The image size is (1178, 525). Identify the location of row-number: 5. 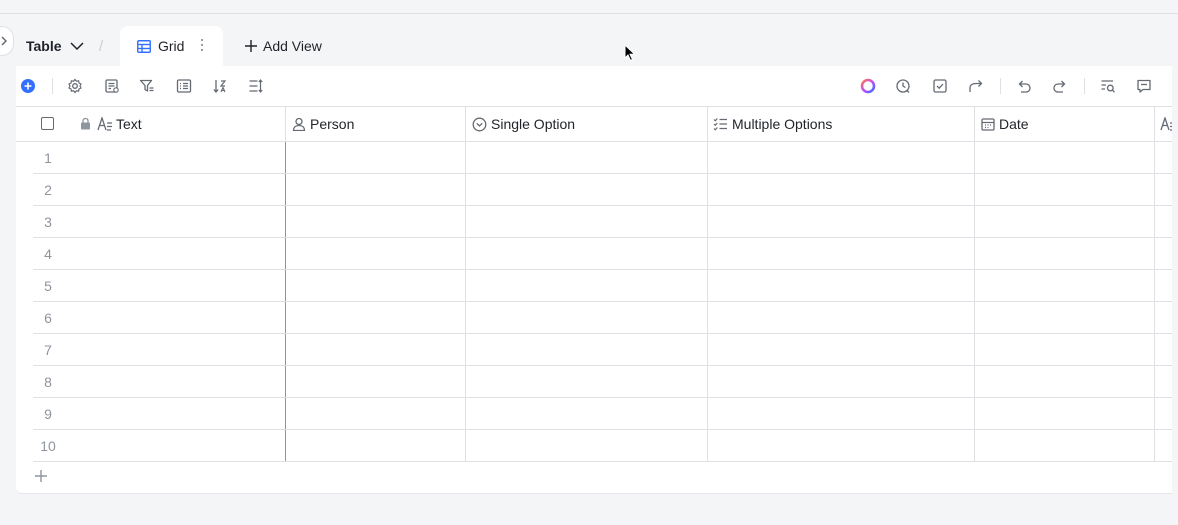
(48, 286).